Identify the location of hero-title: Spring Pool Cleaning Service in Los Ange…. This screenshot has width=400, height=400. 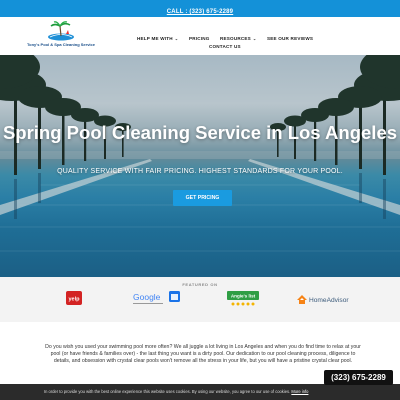
(200, 132).